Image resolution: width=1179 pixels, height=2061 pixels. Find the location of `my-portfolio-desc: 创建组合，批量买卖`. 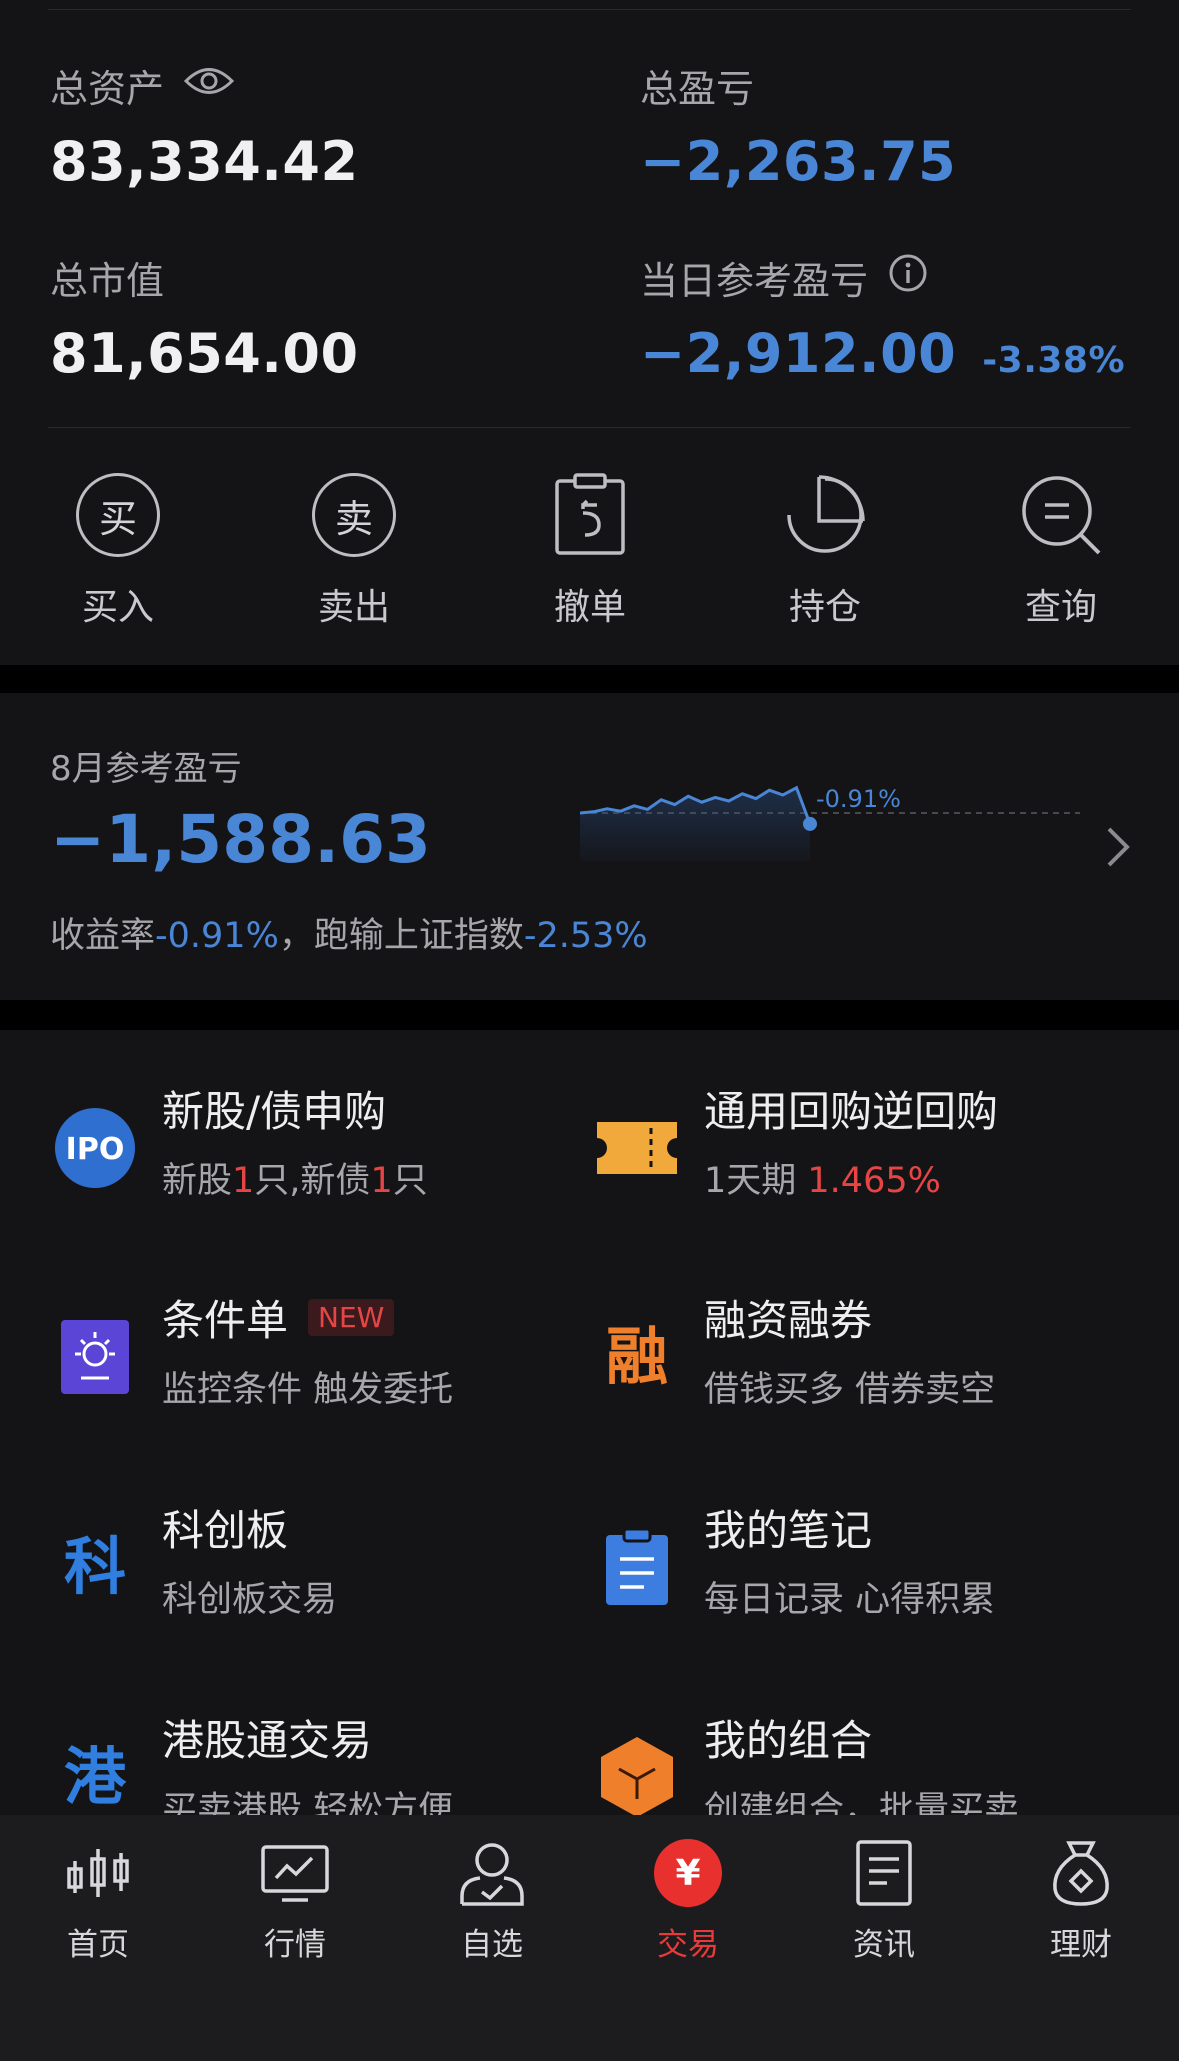

my-portfolio-desc: 创建组合，批量买卖 is located at coordinates (862, 1802).